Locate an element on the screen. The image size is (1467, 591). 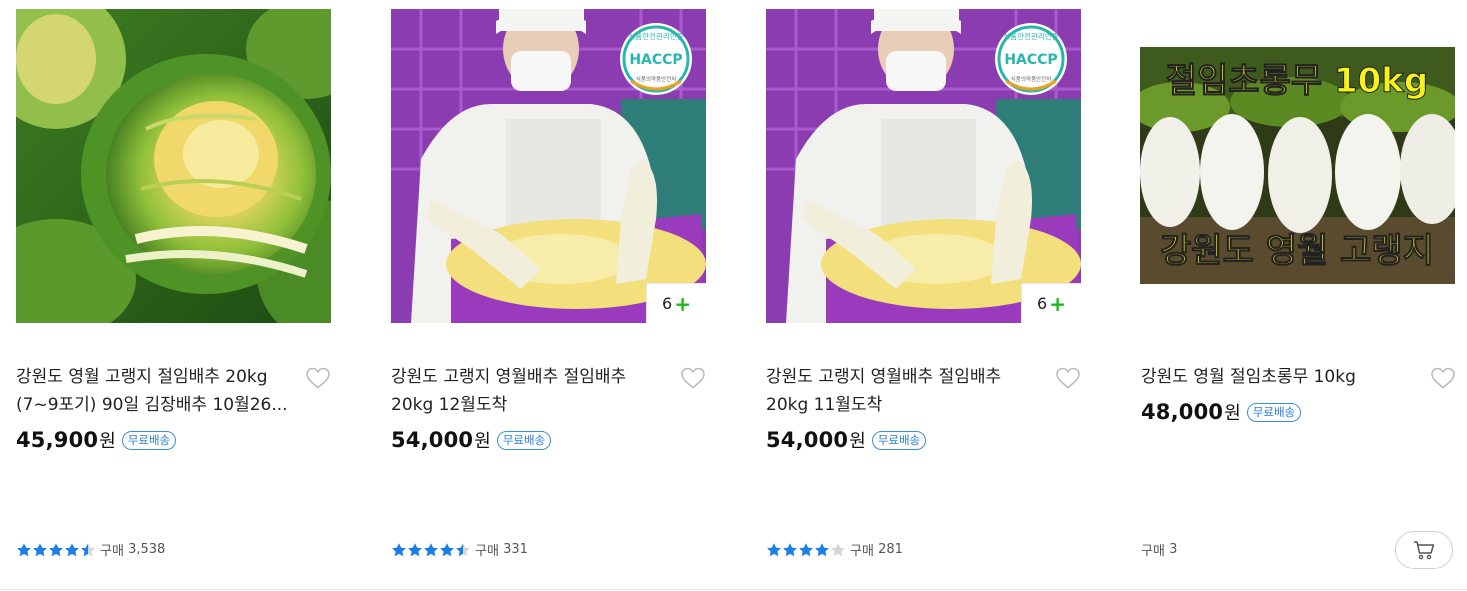
image-caption-bottom: 강원도 영월 고랭지 is located at coordinates (1297, 251).